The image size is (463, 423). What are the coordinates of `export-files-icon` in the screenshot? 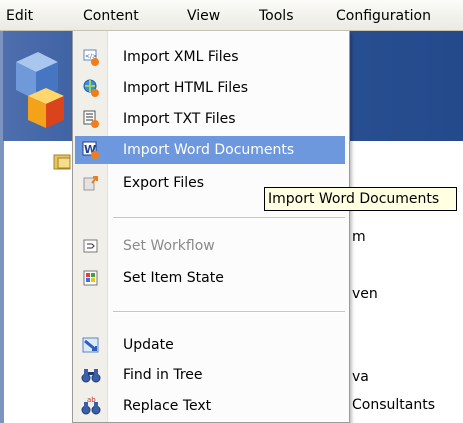 It's located at (90, 183).